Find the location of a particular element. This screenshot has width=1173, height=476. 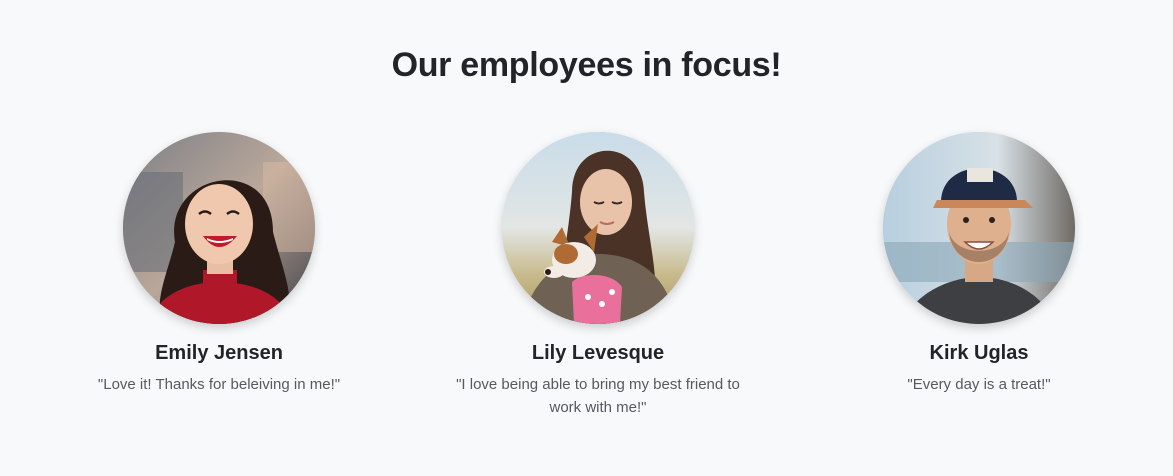

section-title: Our employees in focus! is located at coordinates (586, 65).